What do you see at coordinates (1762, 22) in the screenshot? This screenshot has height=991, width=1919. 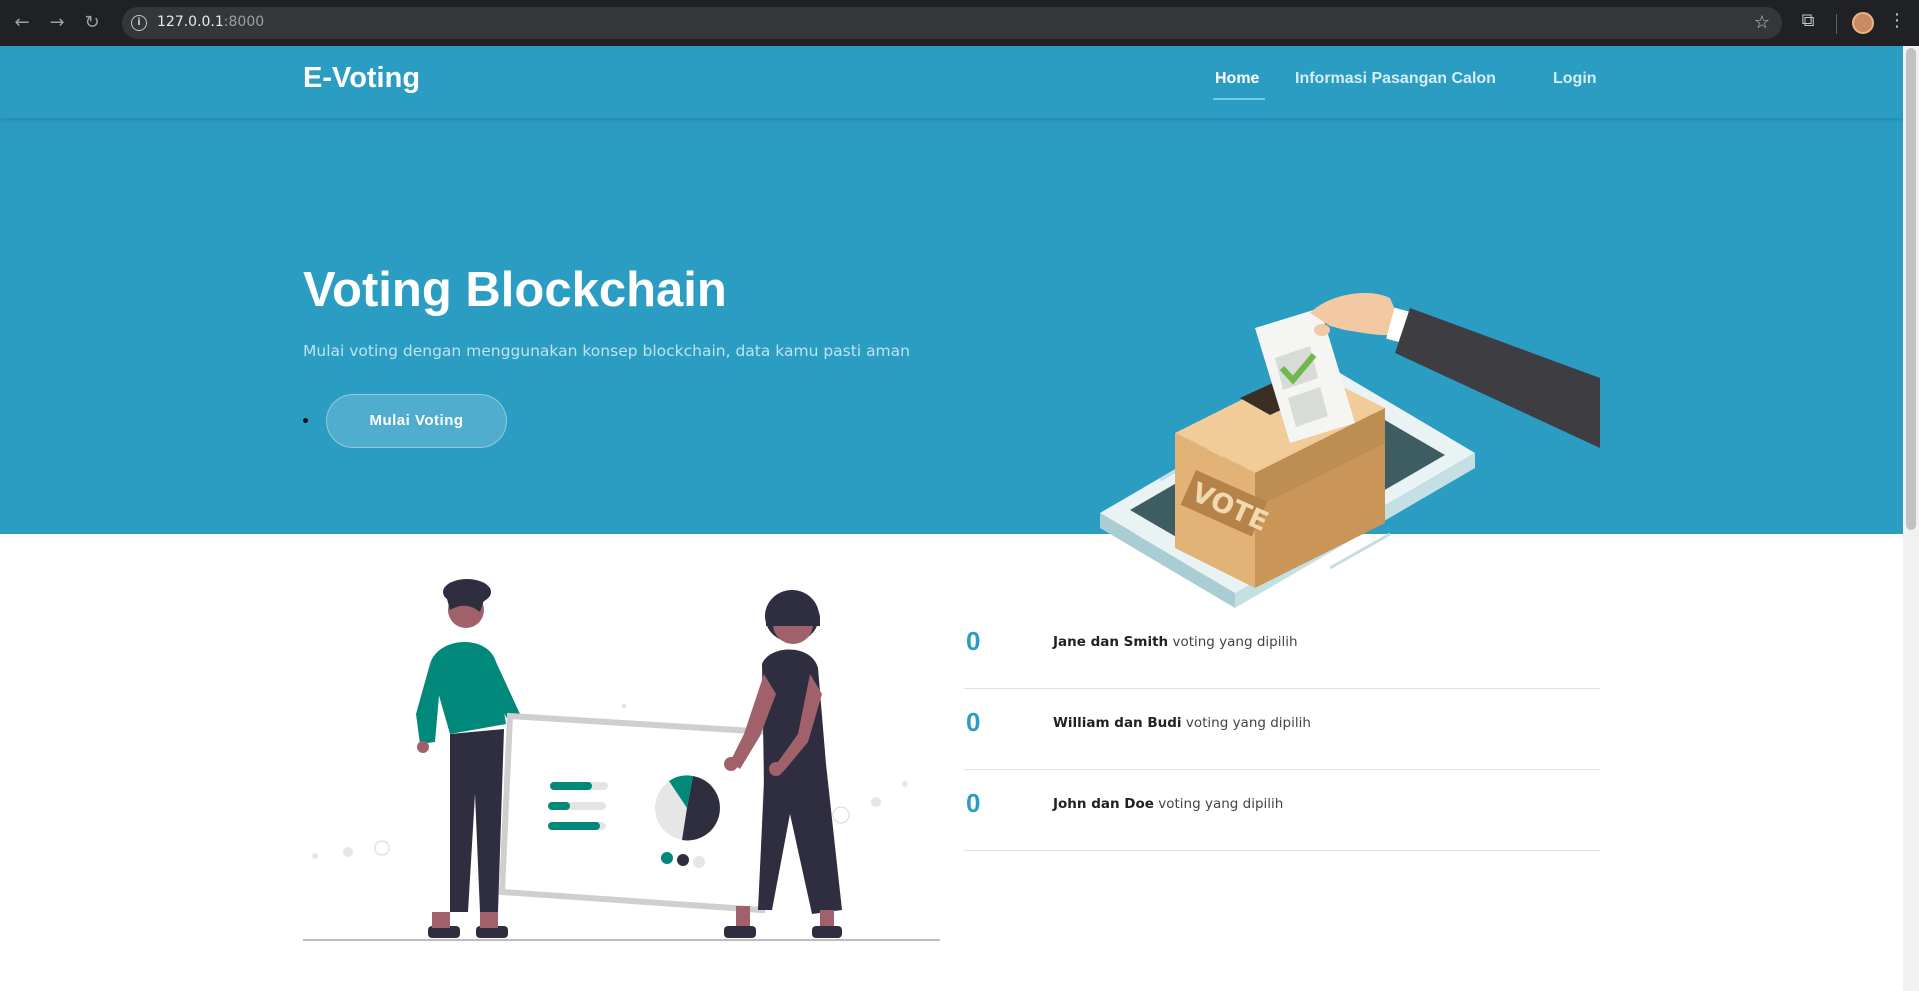 I see `bookmark-star-icon: ☆` at bounding box center [1762, 22].